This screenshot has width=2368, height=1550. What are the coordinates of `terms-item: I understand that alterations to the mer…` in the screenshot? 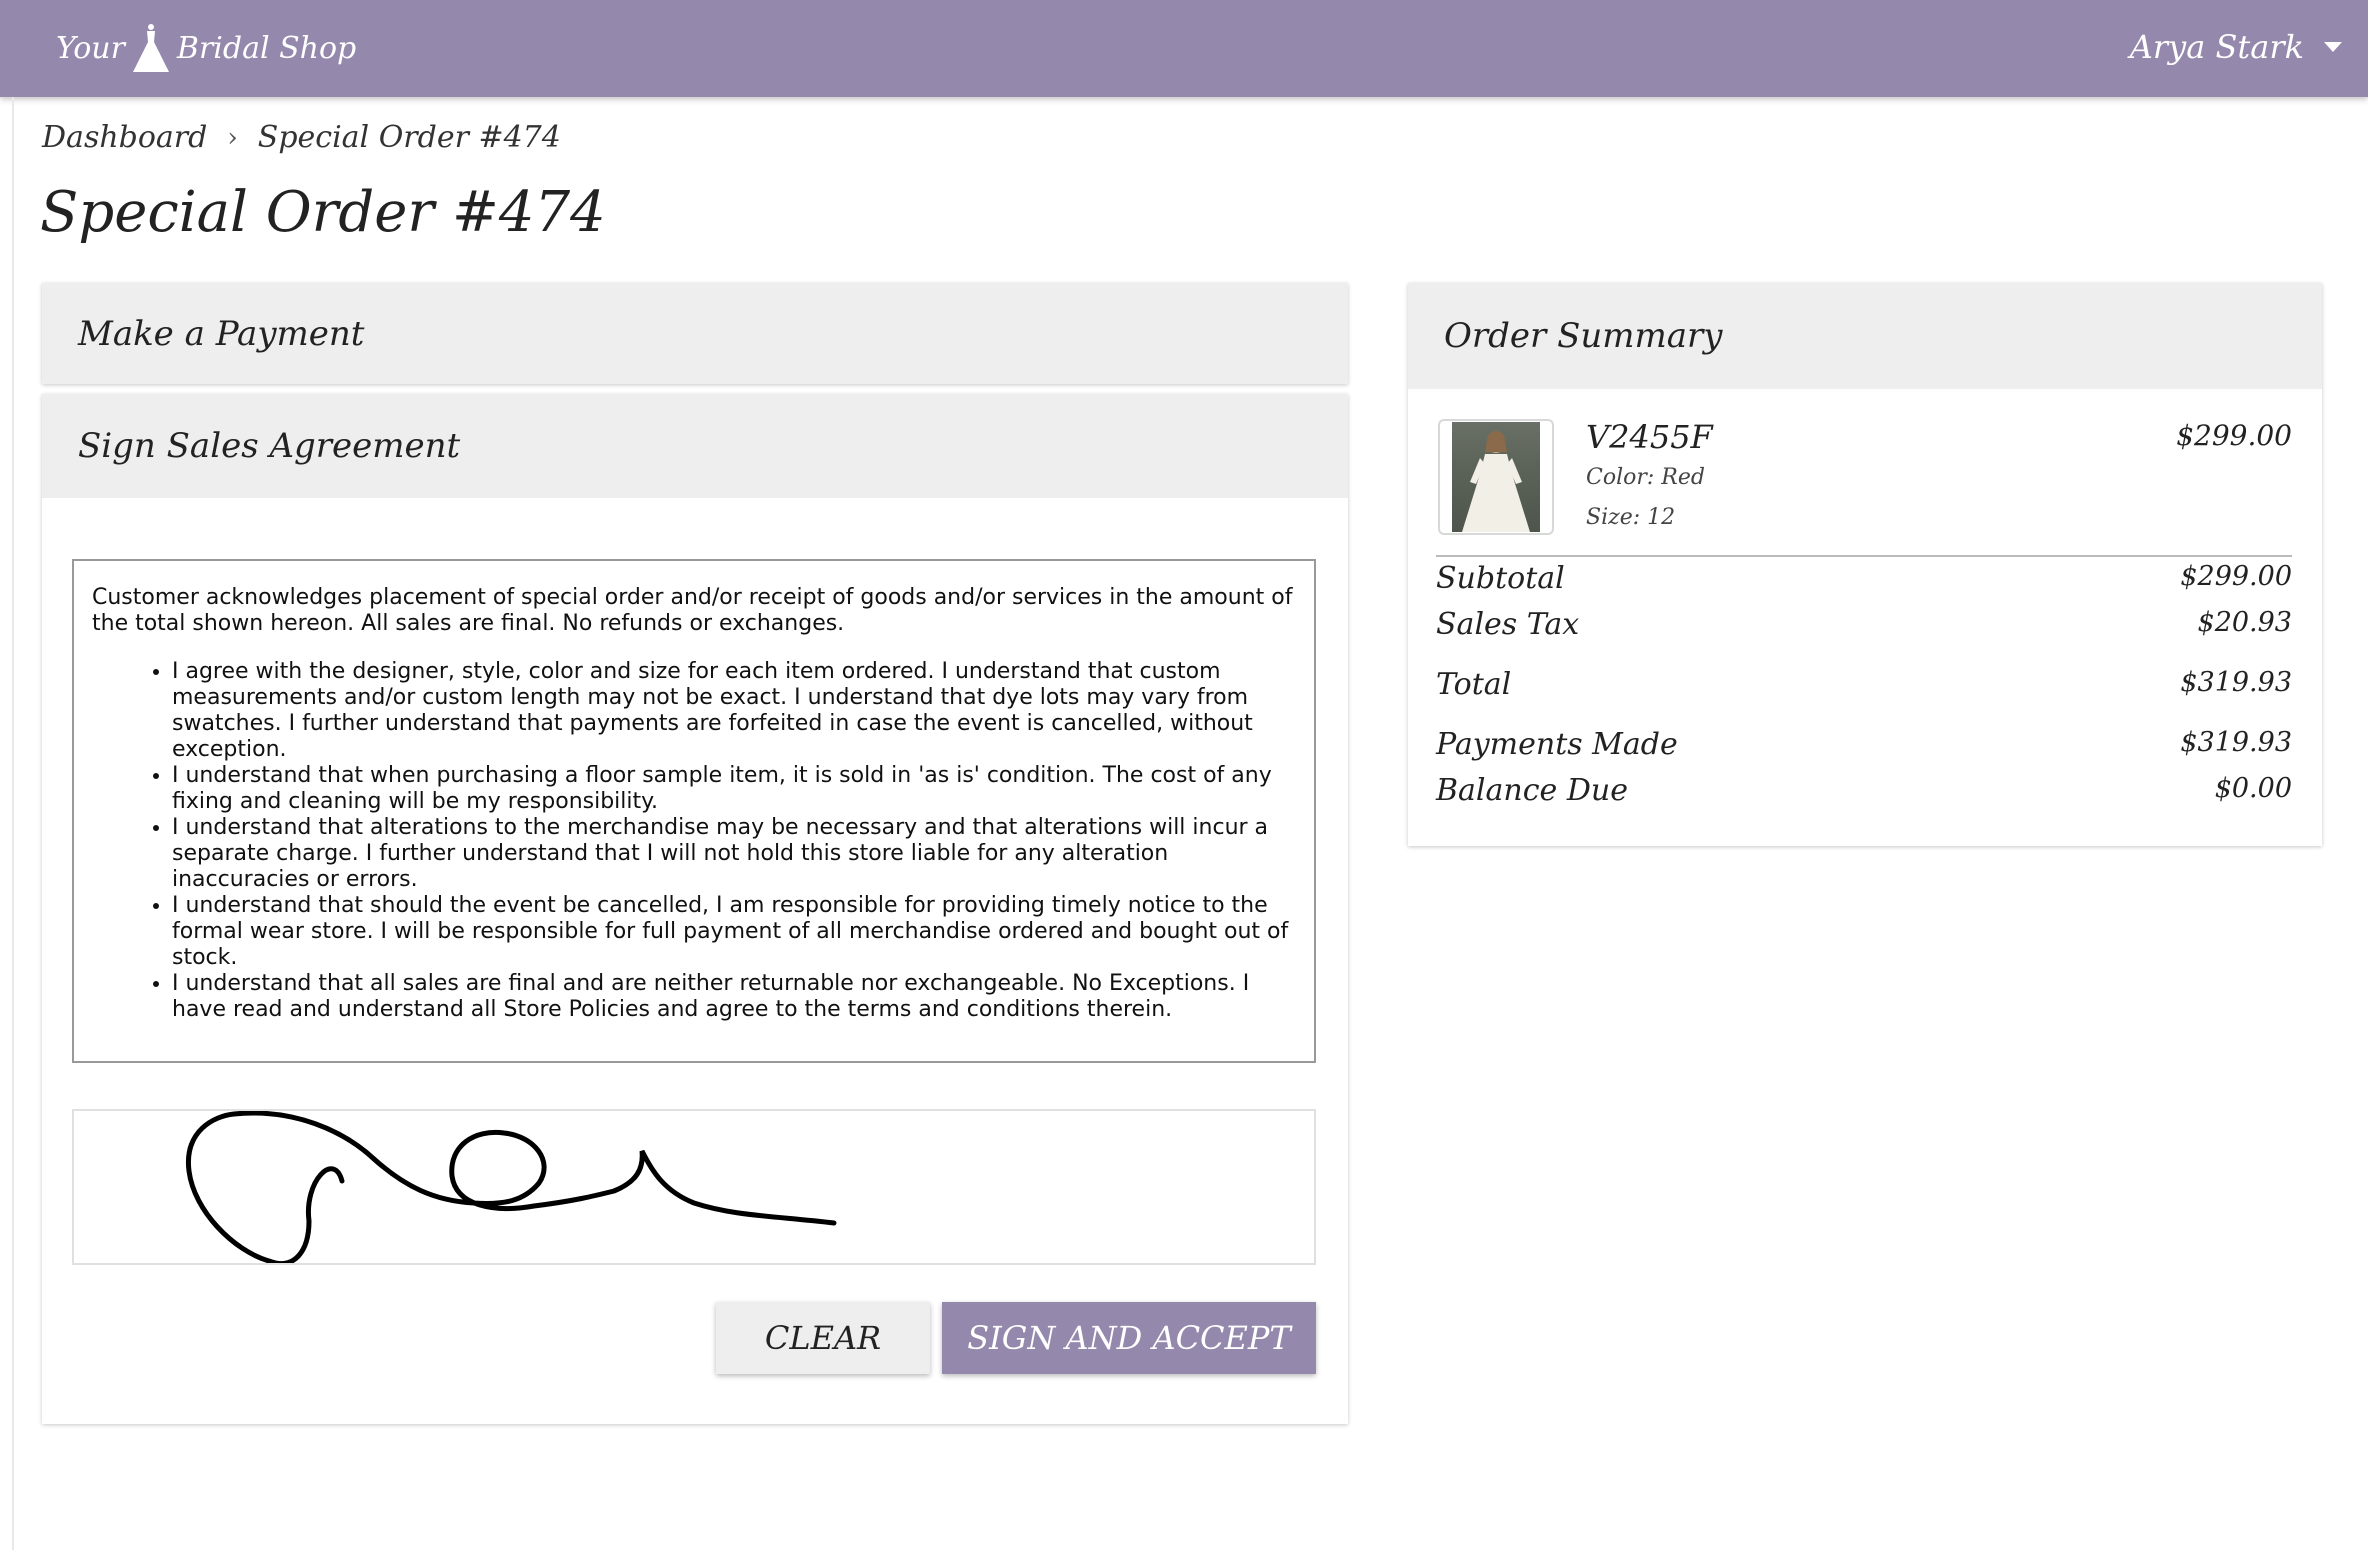 It's located at (734, 854).